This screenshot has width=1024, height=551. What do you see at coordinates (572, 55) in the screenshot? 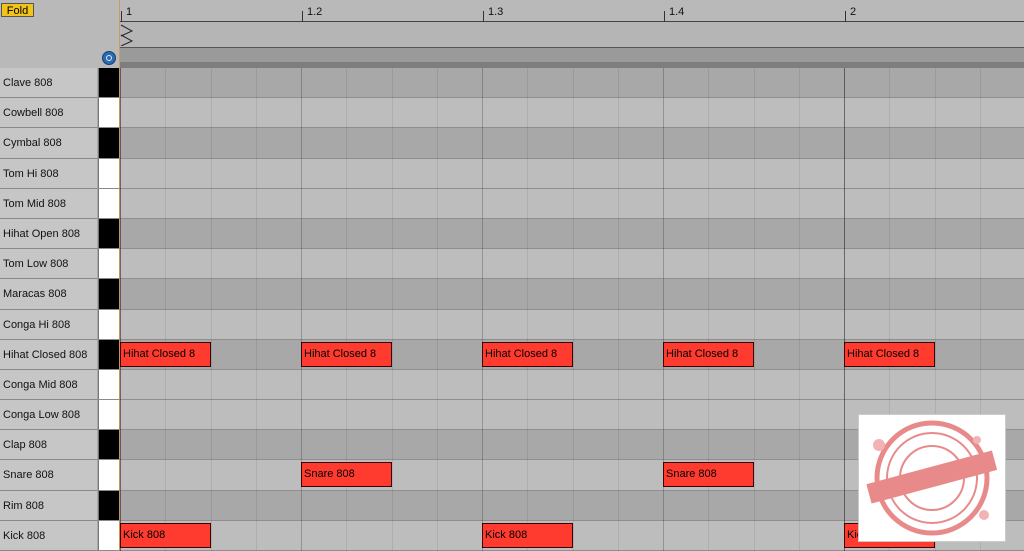
I see `clip-scroll-strip` at bounding box center [572, 55].